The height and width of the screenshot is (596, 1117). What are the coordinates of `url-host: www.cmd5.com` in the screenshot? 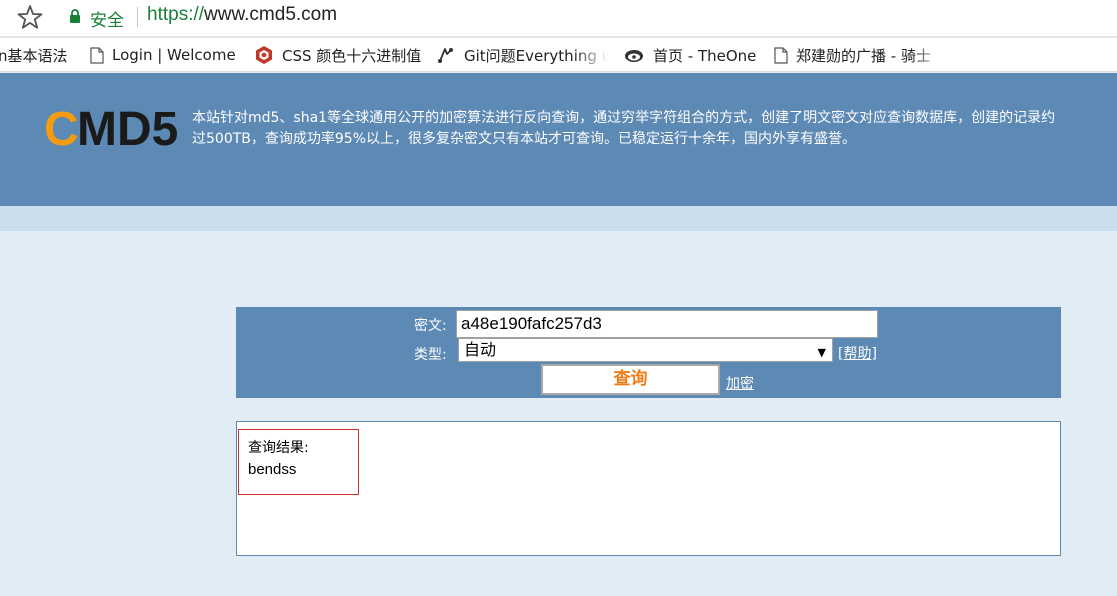 It's located at (271, 14).